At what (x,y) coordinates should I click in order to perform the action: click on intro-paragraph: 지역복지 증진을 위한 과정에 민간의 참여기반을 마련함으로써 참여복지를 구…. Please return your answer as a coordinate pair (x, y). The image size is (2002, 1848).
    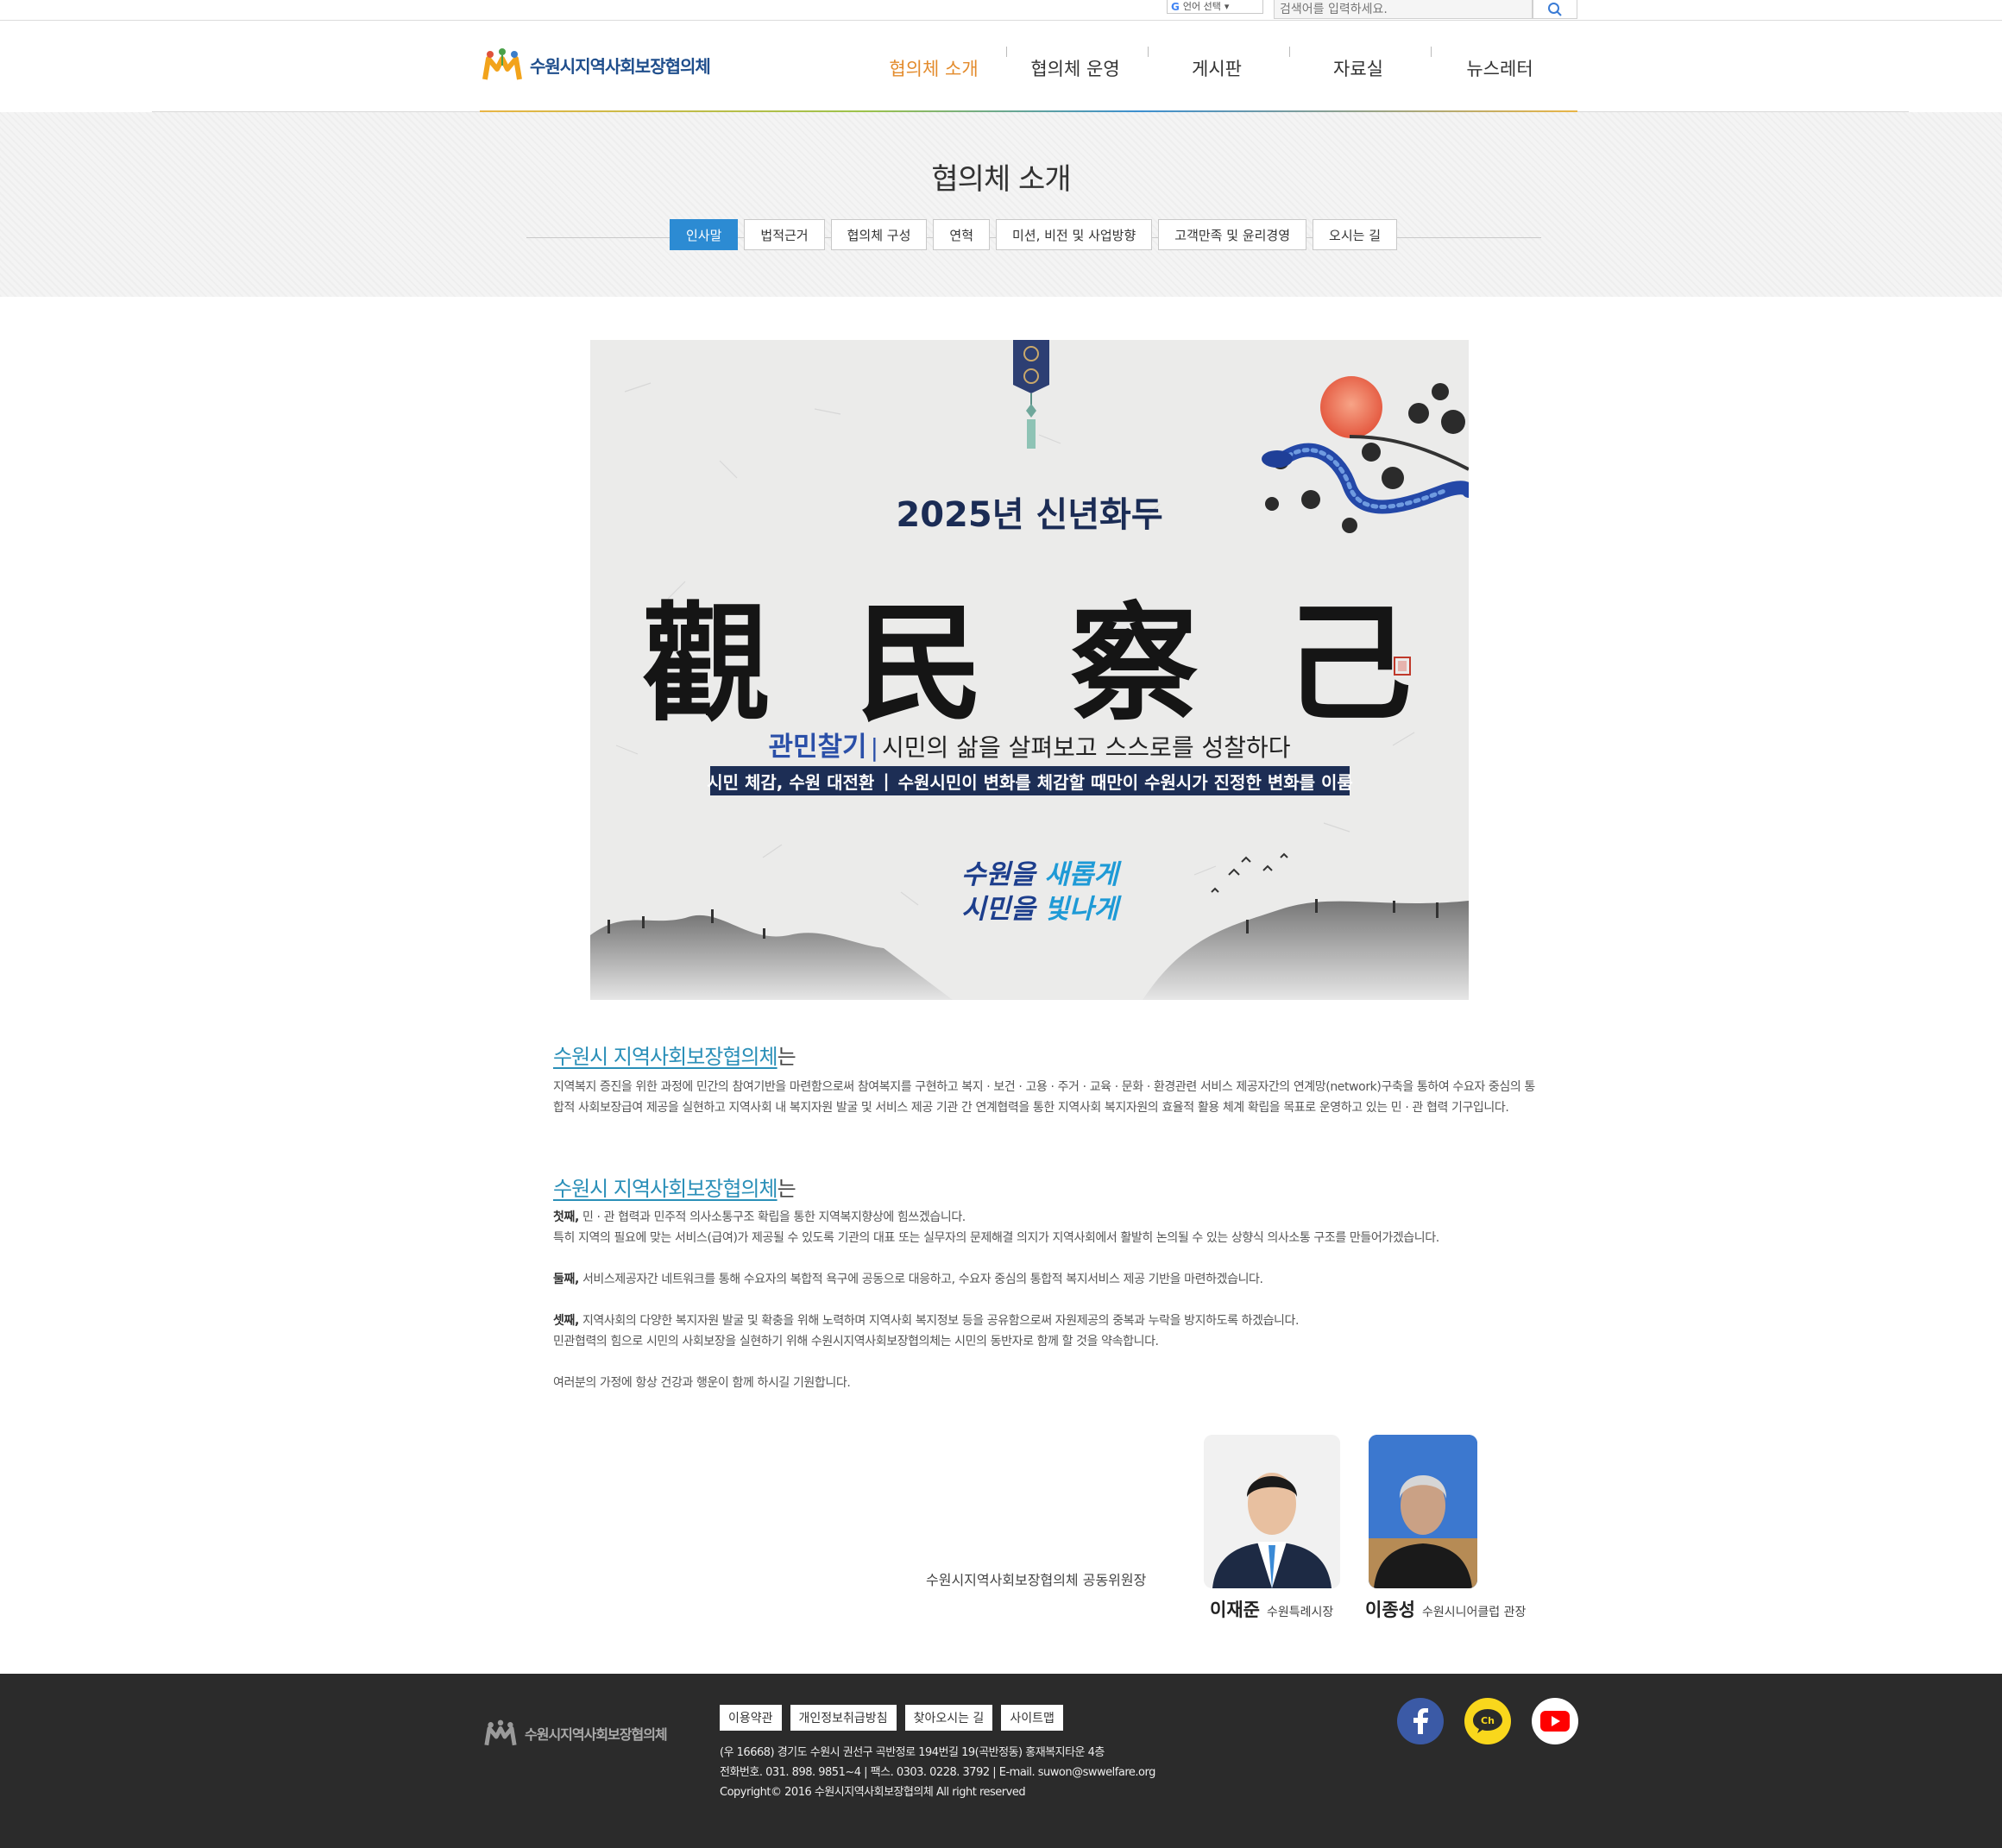
    Looking at the image, I should click on (1044, 1097).